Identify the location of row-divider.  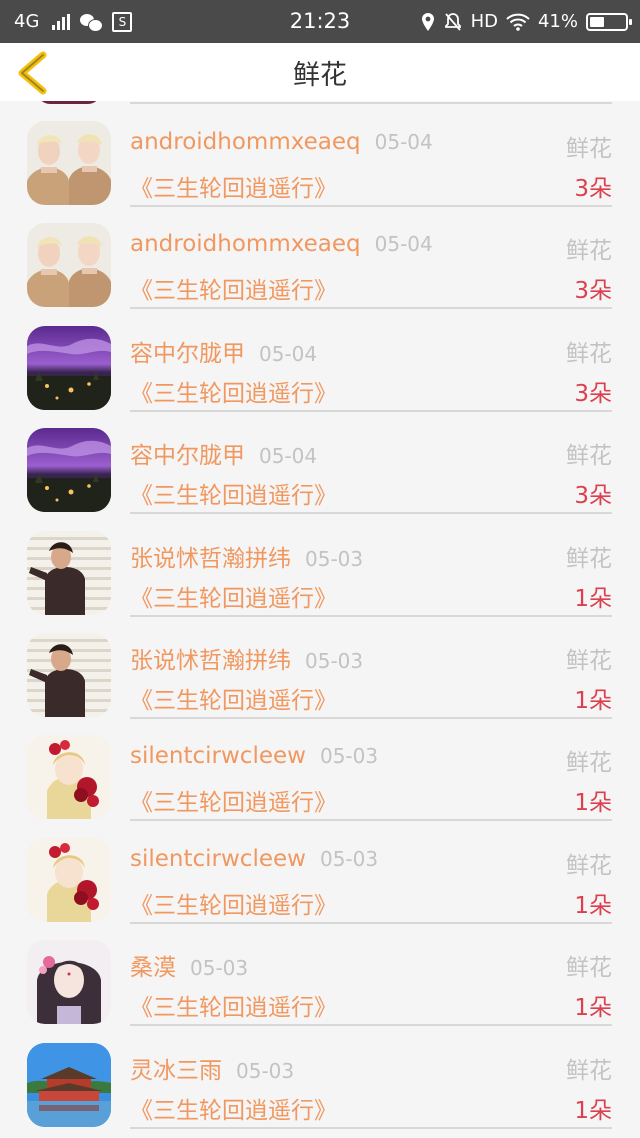
(371, 1127).